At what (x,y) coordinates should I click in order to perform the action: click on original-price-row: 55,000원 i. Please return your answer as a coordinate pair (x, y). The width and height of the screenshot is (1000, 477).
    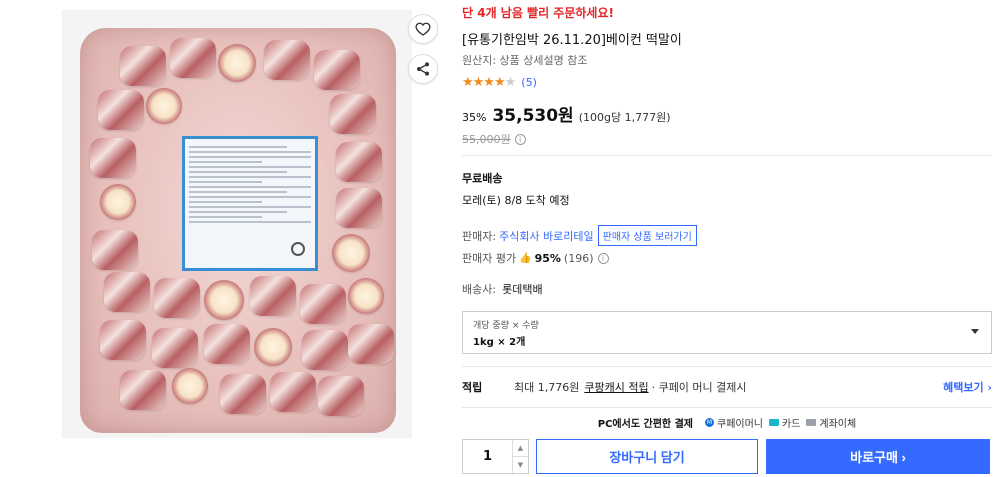
    Looking at the image, I should click on (727, 139).